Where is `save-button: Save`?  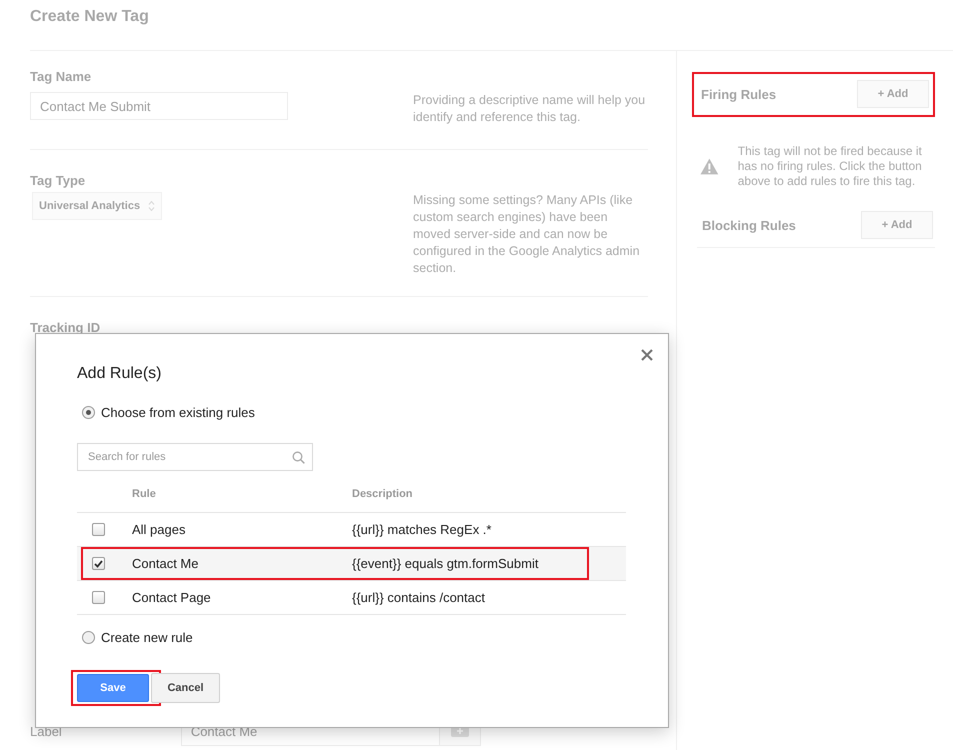
save-button: Save is located at coordinates (113, 688).